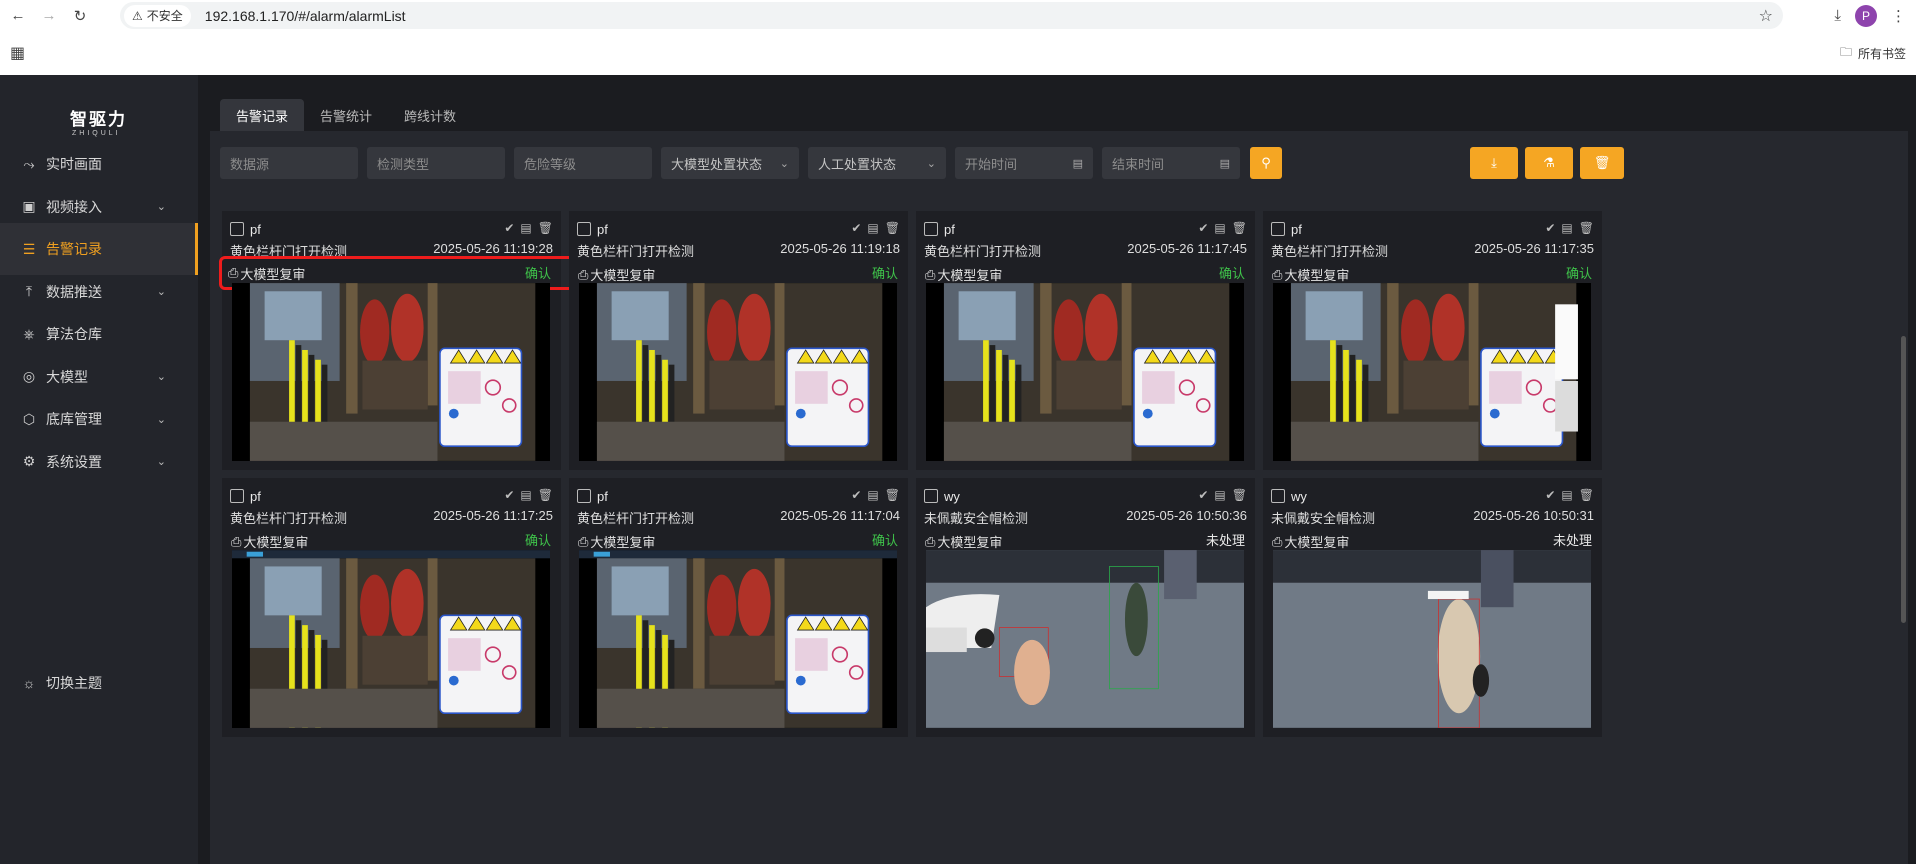 The height and width of the screenshot is (864, 1916). What do you see at coordinates (493, 515) in the screenshot?
I see `alarm-time: 2025-05-26 11:17:25` at bounding box center [493, 515].